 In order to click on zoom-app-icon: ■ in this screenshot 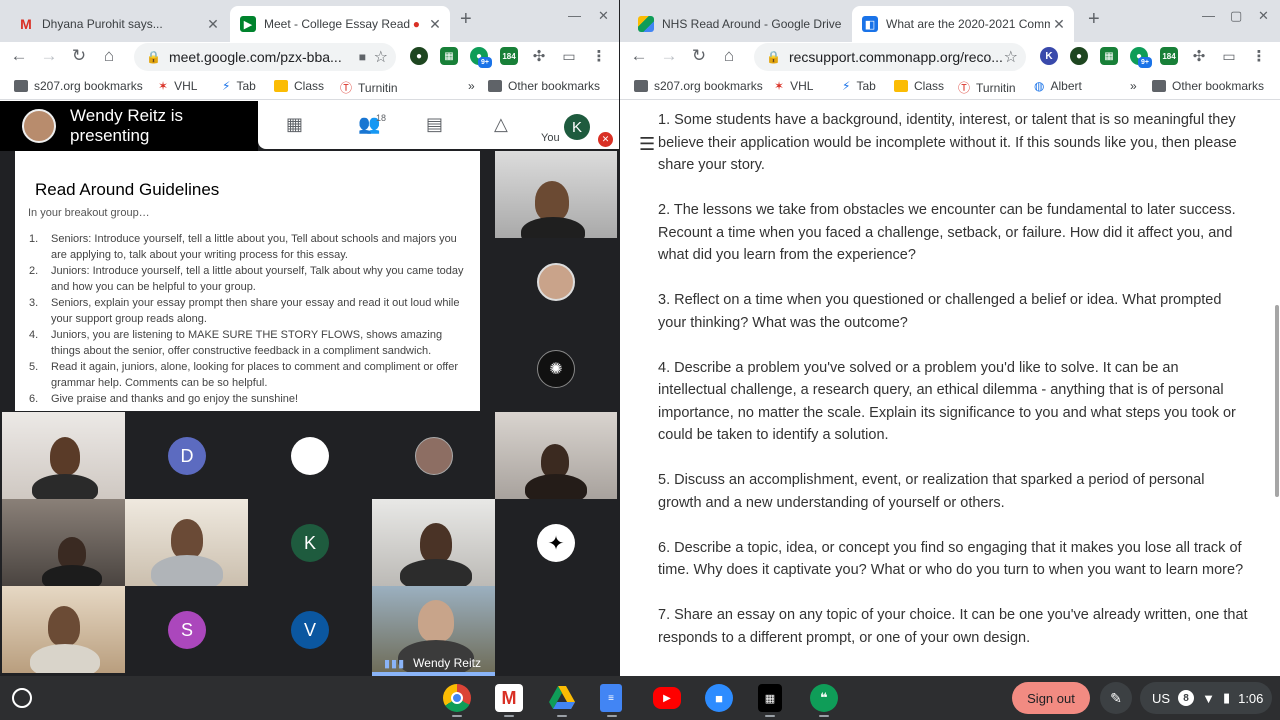, I will do `click(719, 698)`.